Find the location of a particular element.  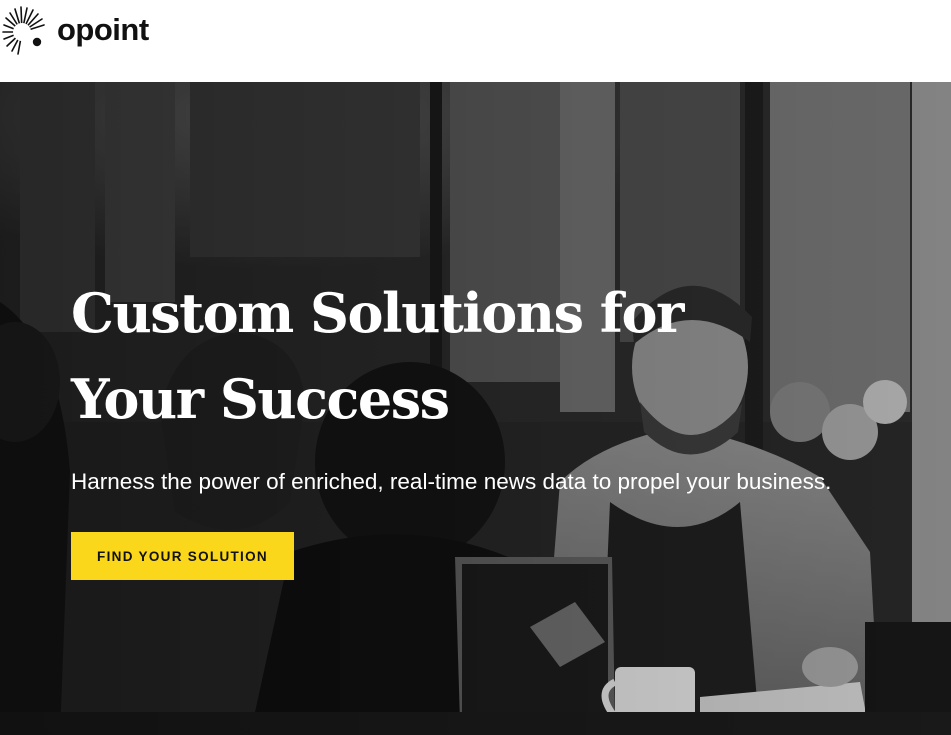

opoint-logo-link: opoint is located at coordinates (74, 31).